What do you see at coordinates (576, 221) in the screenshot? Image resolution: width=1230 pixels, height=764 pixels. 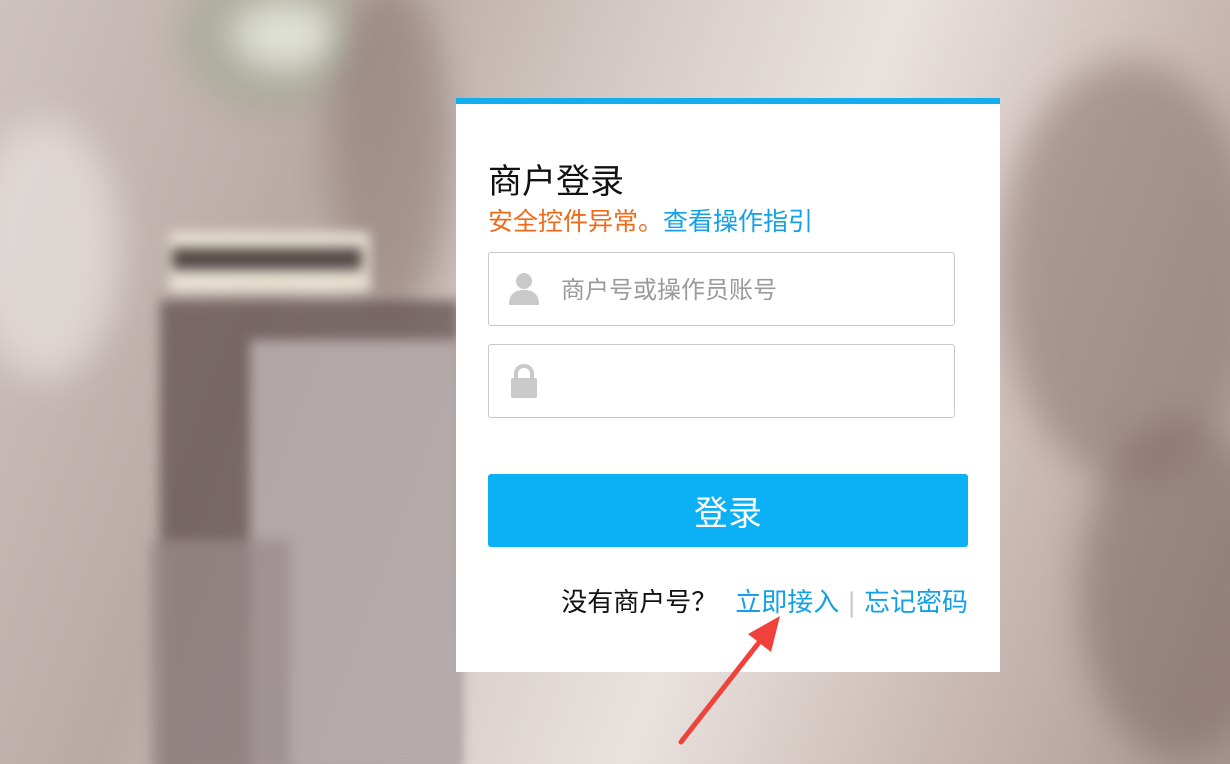 I see `warning-text: 安全控件异常。` at bounding box center [576, 221].